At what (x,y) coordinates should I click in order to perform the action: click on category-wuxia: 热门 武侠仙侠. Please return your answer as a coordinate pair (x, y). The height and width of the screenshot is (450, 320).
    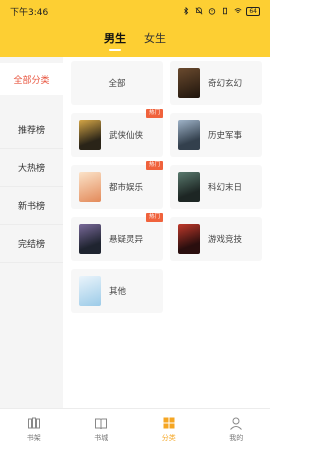
    Looking at the image, I should click on (117, 133).